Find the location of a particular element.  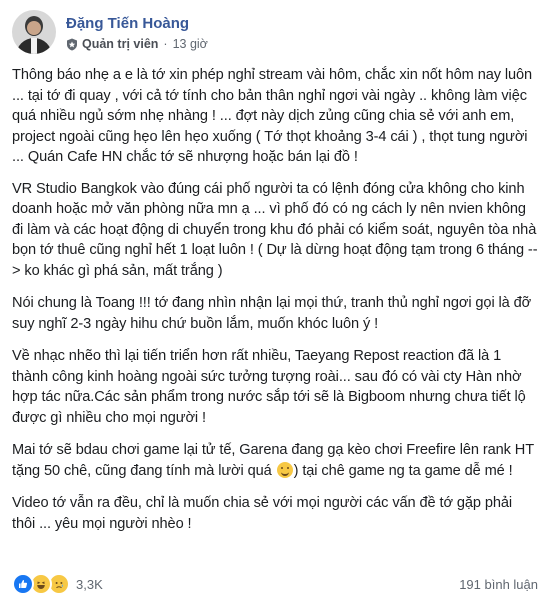

like-reaction-icon is located at coordinates (23, 584).